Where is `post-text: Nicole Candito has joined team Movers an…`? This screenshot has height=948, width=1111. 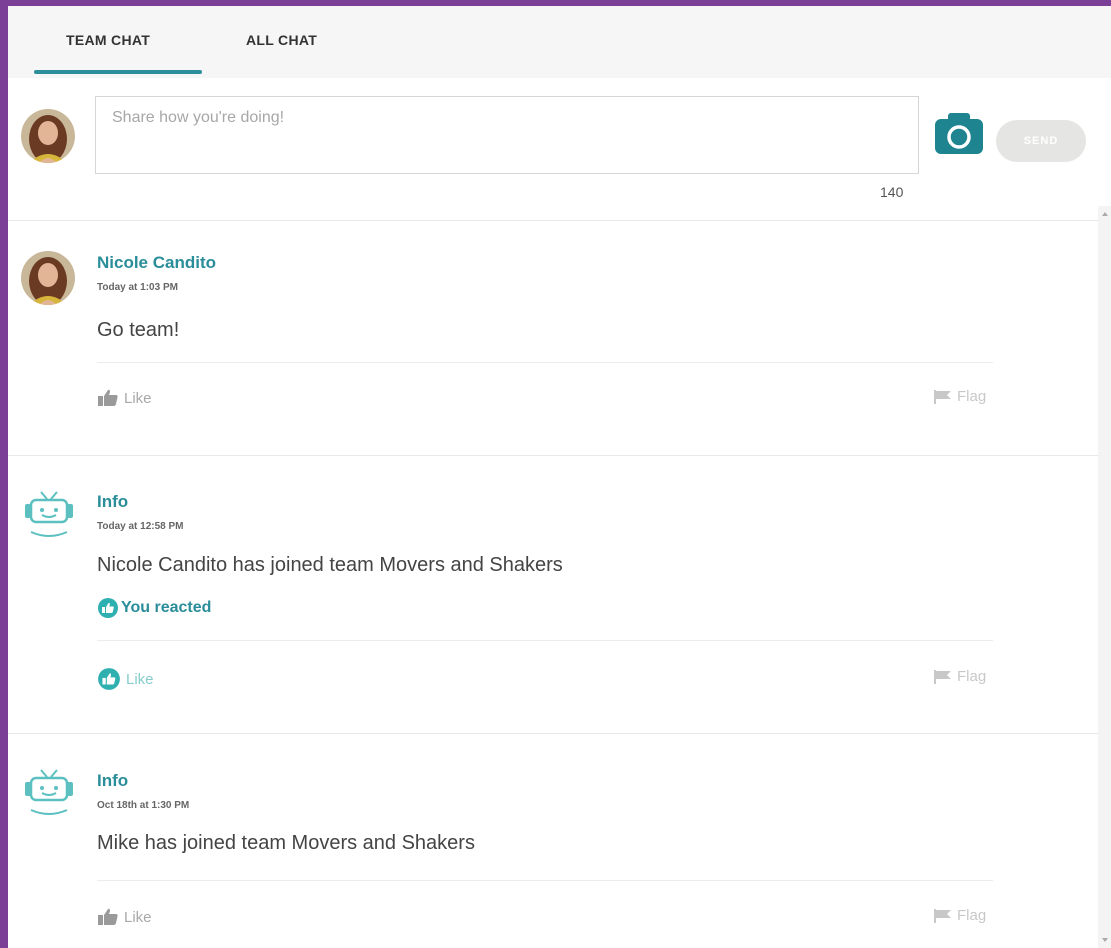 post-text: Nicole Candito has joined team Movers an… is located at coordinates (330, 565).